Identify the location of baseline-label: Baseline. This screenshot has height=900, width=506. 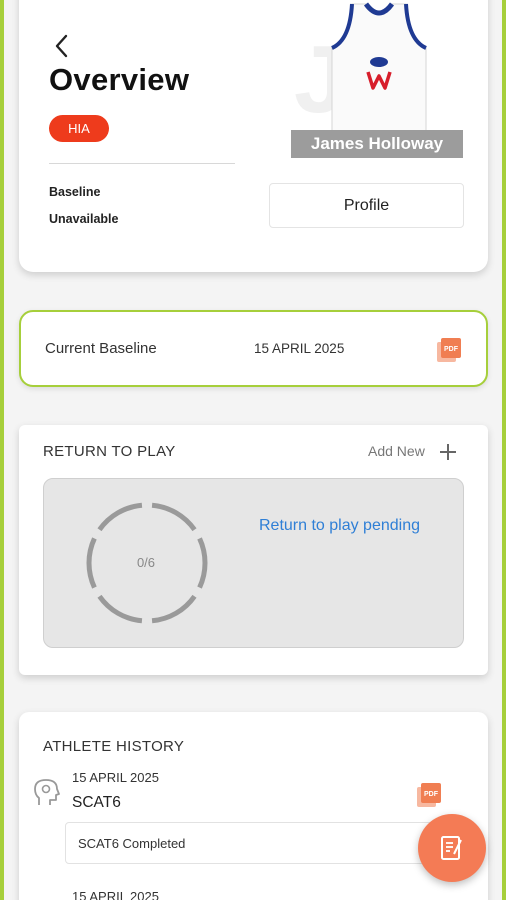
(75, 192).